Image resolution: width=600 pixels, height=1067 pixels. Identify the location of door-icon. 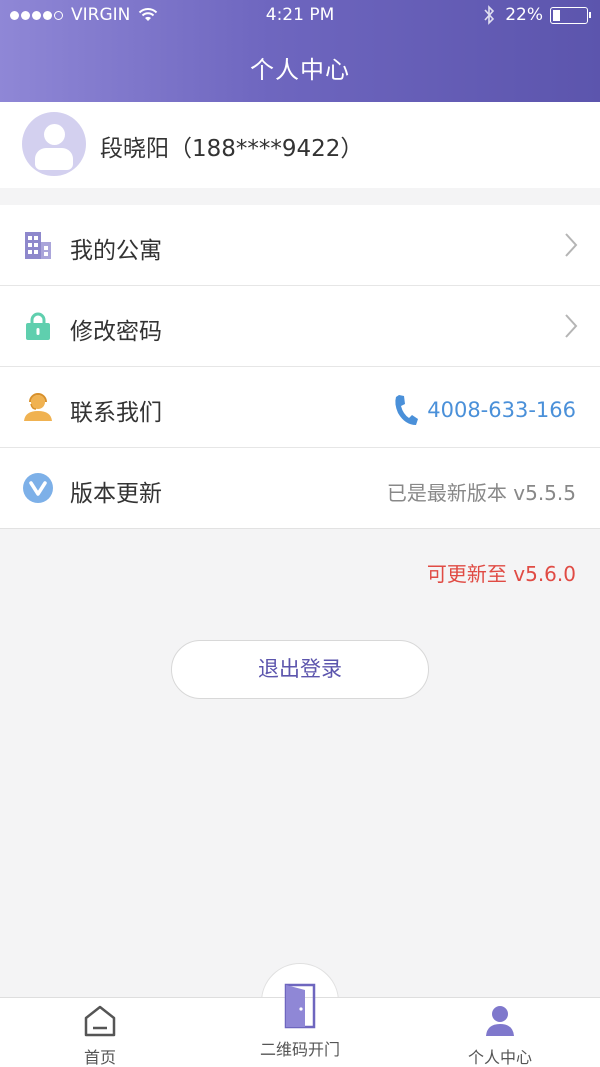
(300, 1006).